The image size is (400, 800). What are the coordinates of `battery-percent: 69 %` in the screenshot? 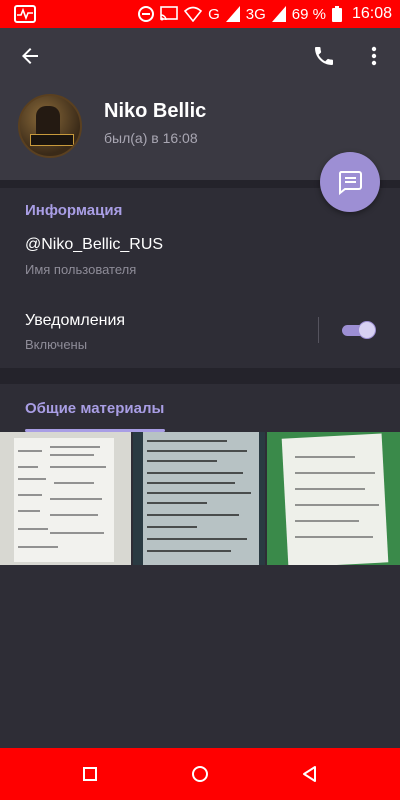 It's located at (308, 14).